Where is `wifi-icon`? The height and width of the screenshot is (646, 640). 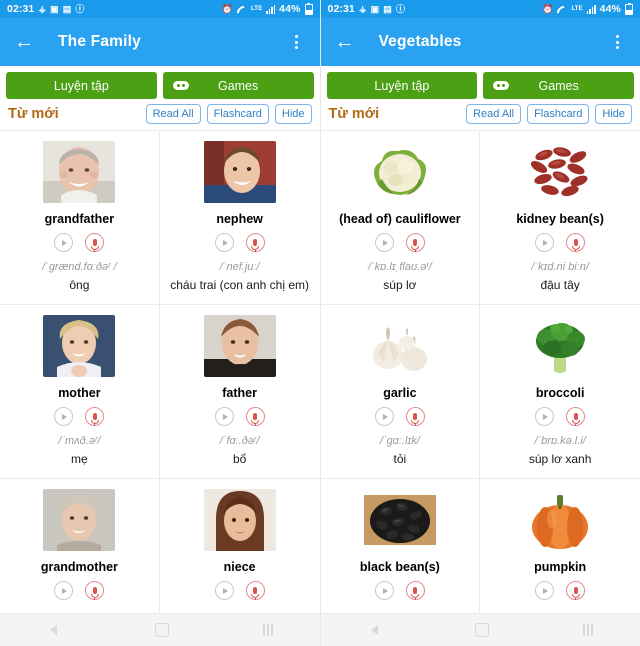 wifi-icon is located at coordinates (242, 9).